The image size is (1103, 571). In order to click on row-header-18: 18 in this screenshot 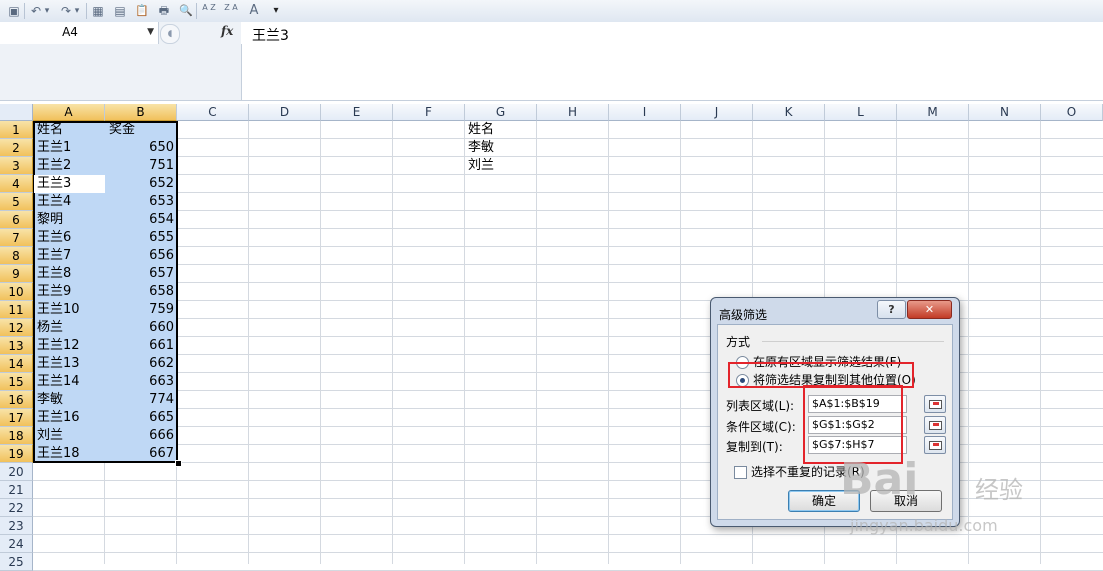, I will do `click(16, 436)`.